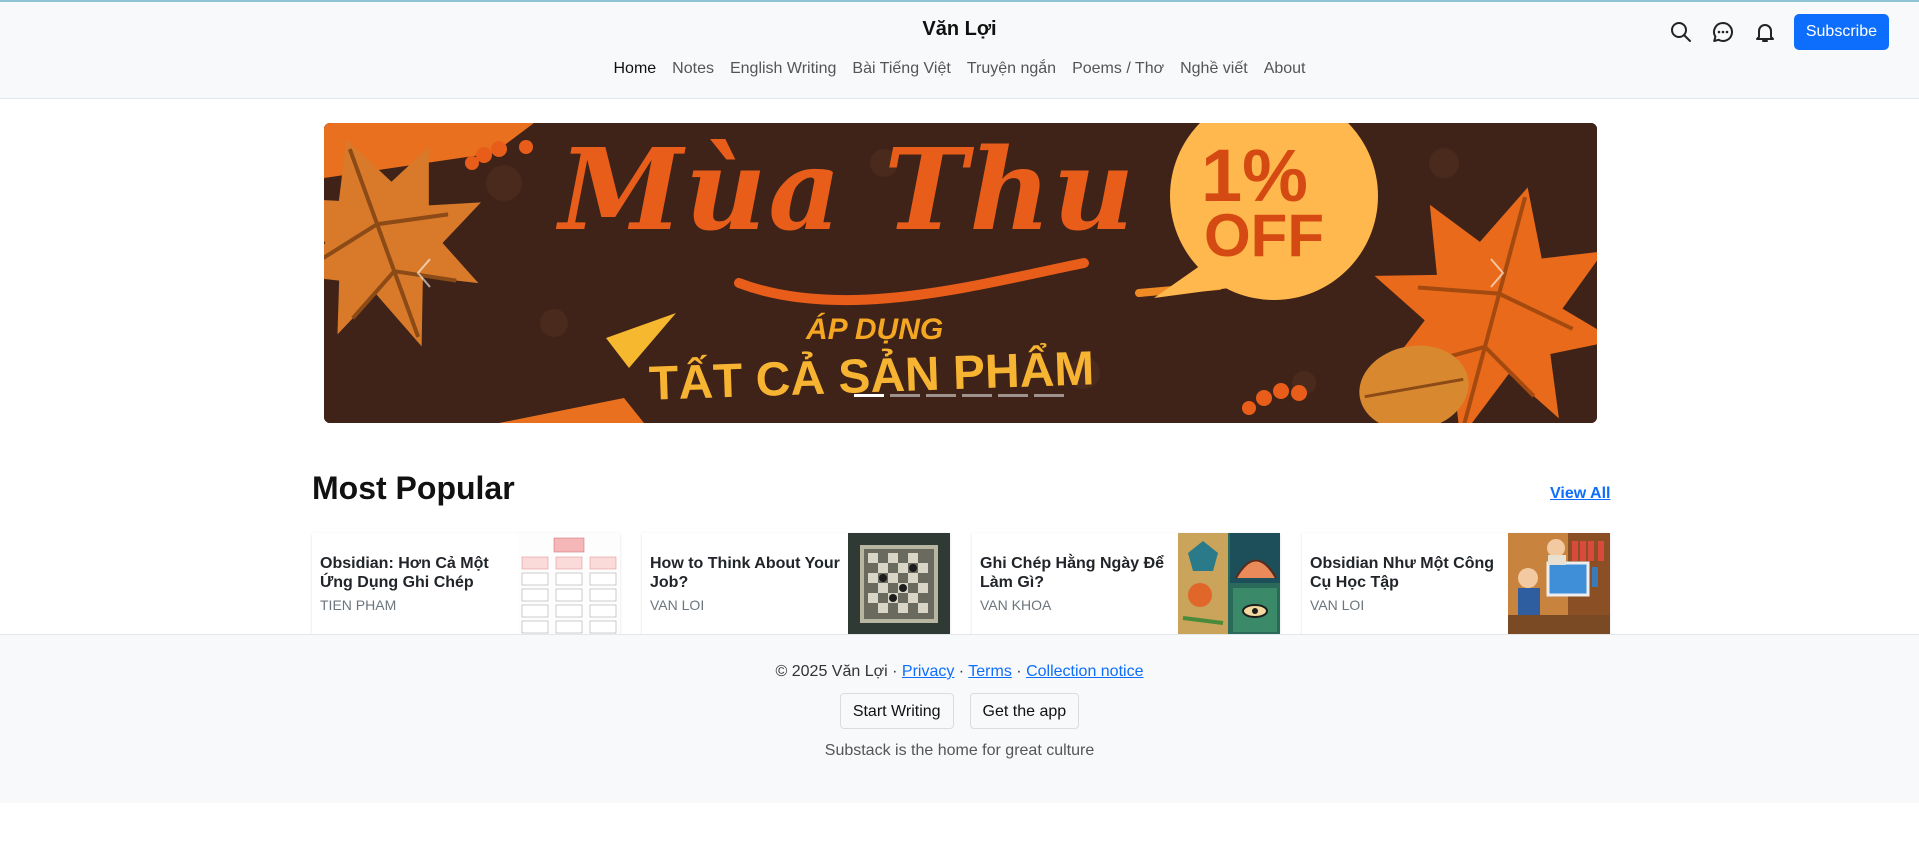 This screenshot has height=868, width=1919. I want to click on nav-truyen-ngan: Truyện ngắn, so click(1011, 69).